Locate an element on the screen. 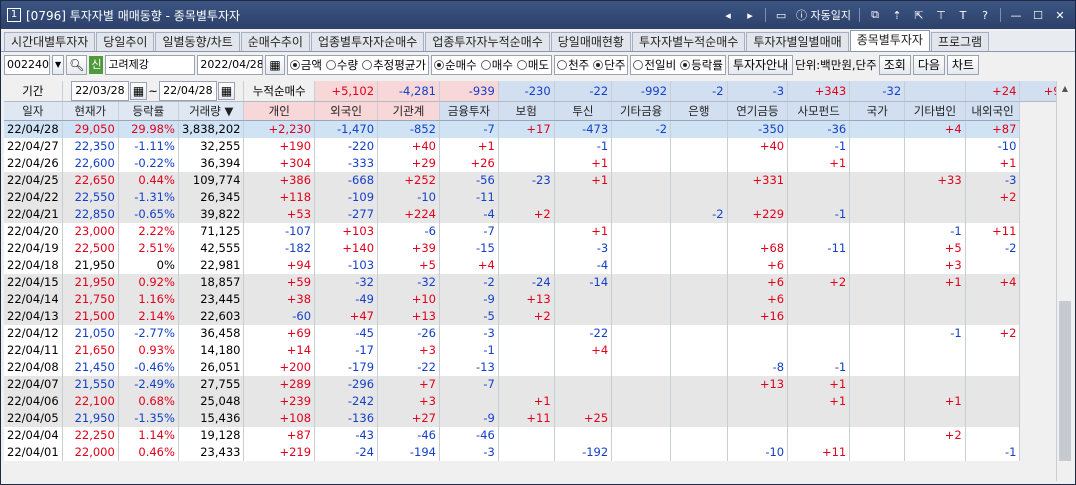 The width and height of the screenshot is (1076, 485). stock-code-input: 002240 is located at coordinates (27, 65).